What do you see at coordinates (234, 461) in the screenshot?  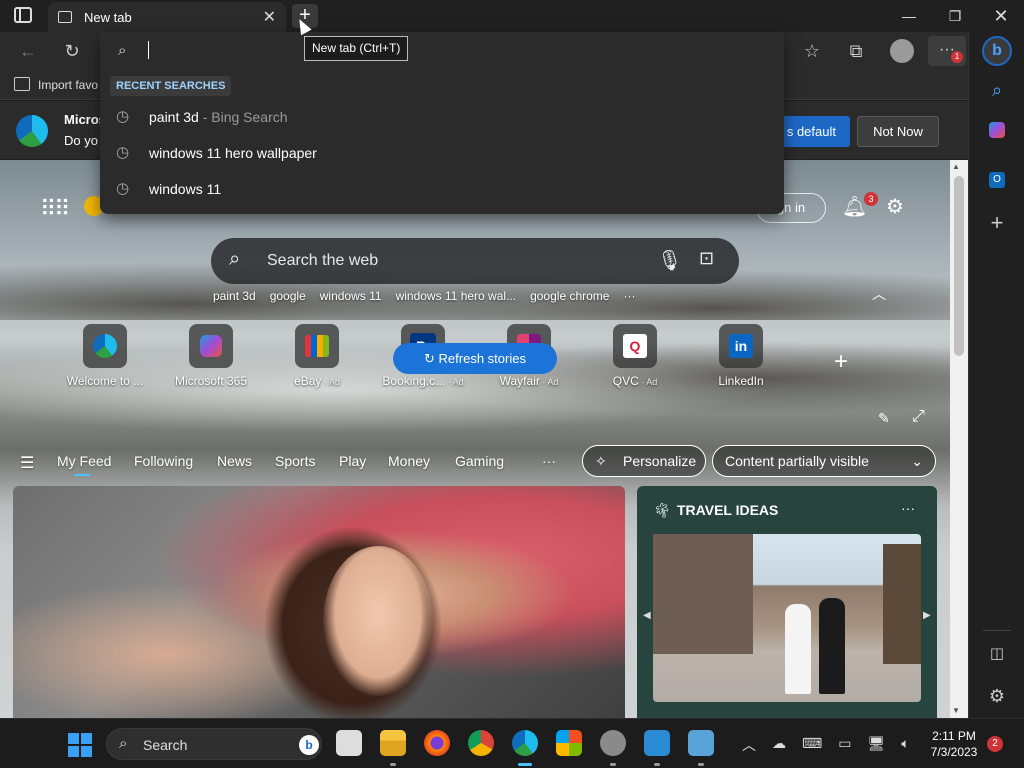 I see `feed-tab-news: News` at bounding box center [234, 461].